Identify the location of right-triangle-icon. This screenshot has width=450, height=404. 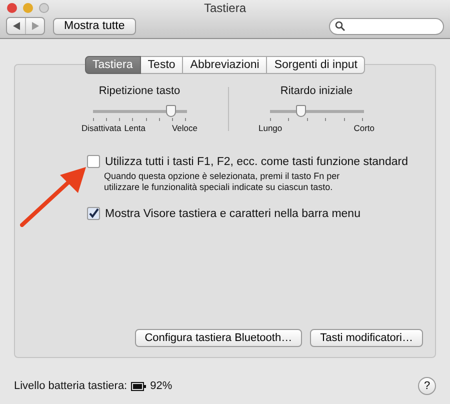
(35, 26).